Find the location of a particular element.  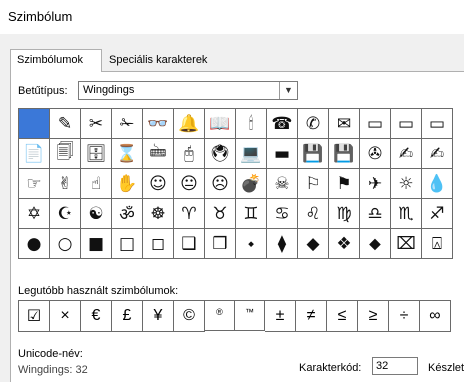

symbol-cell: ☝ is located at coordinates (96, 184).